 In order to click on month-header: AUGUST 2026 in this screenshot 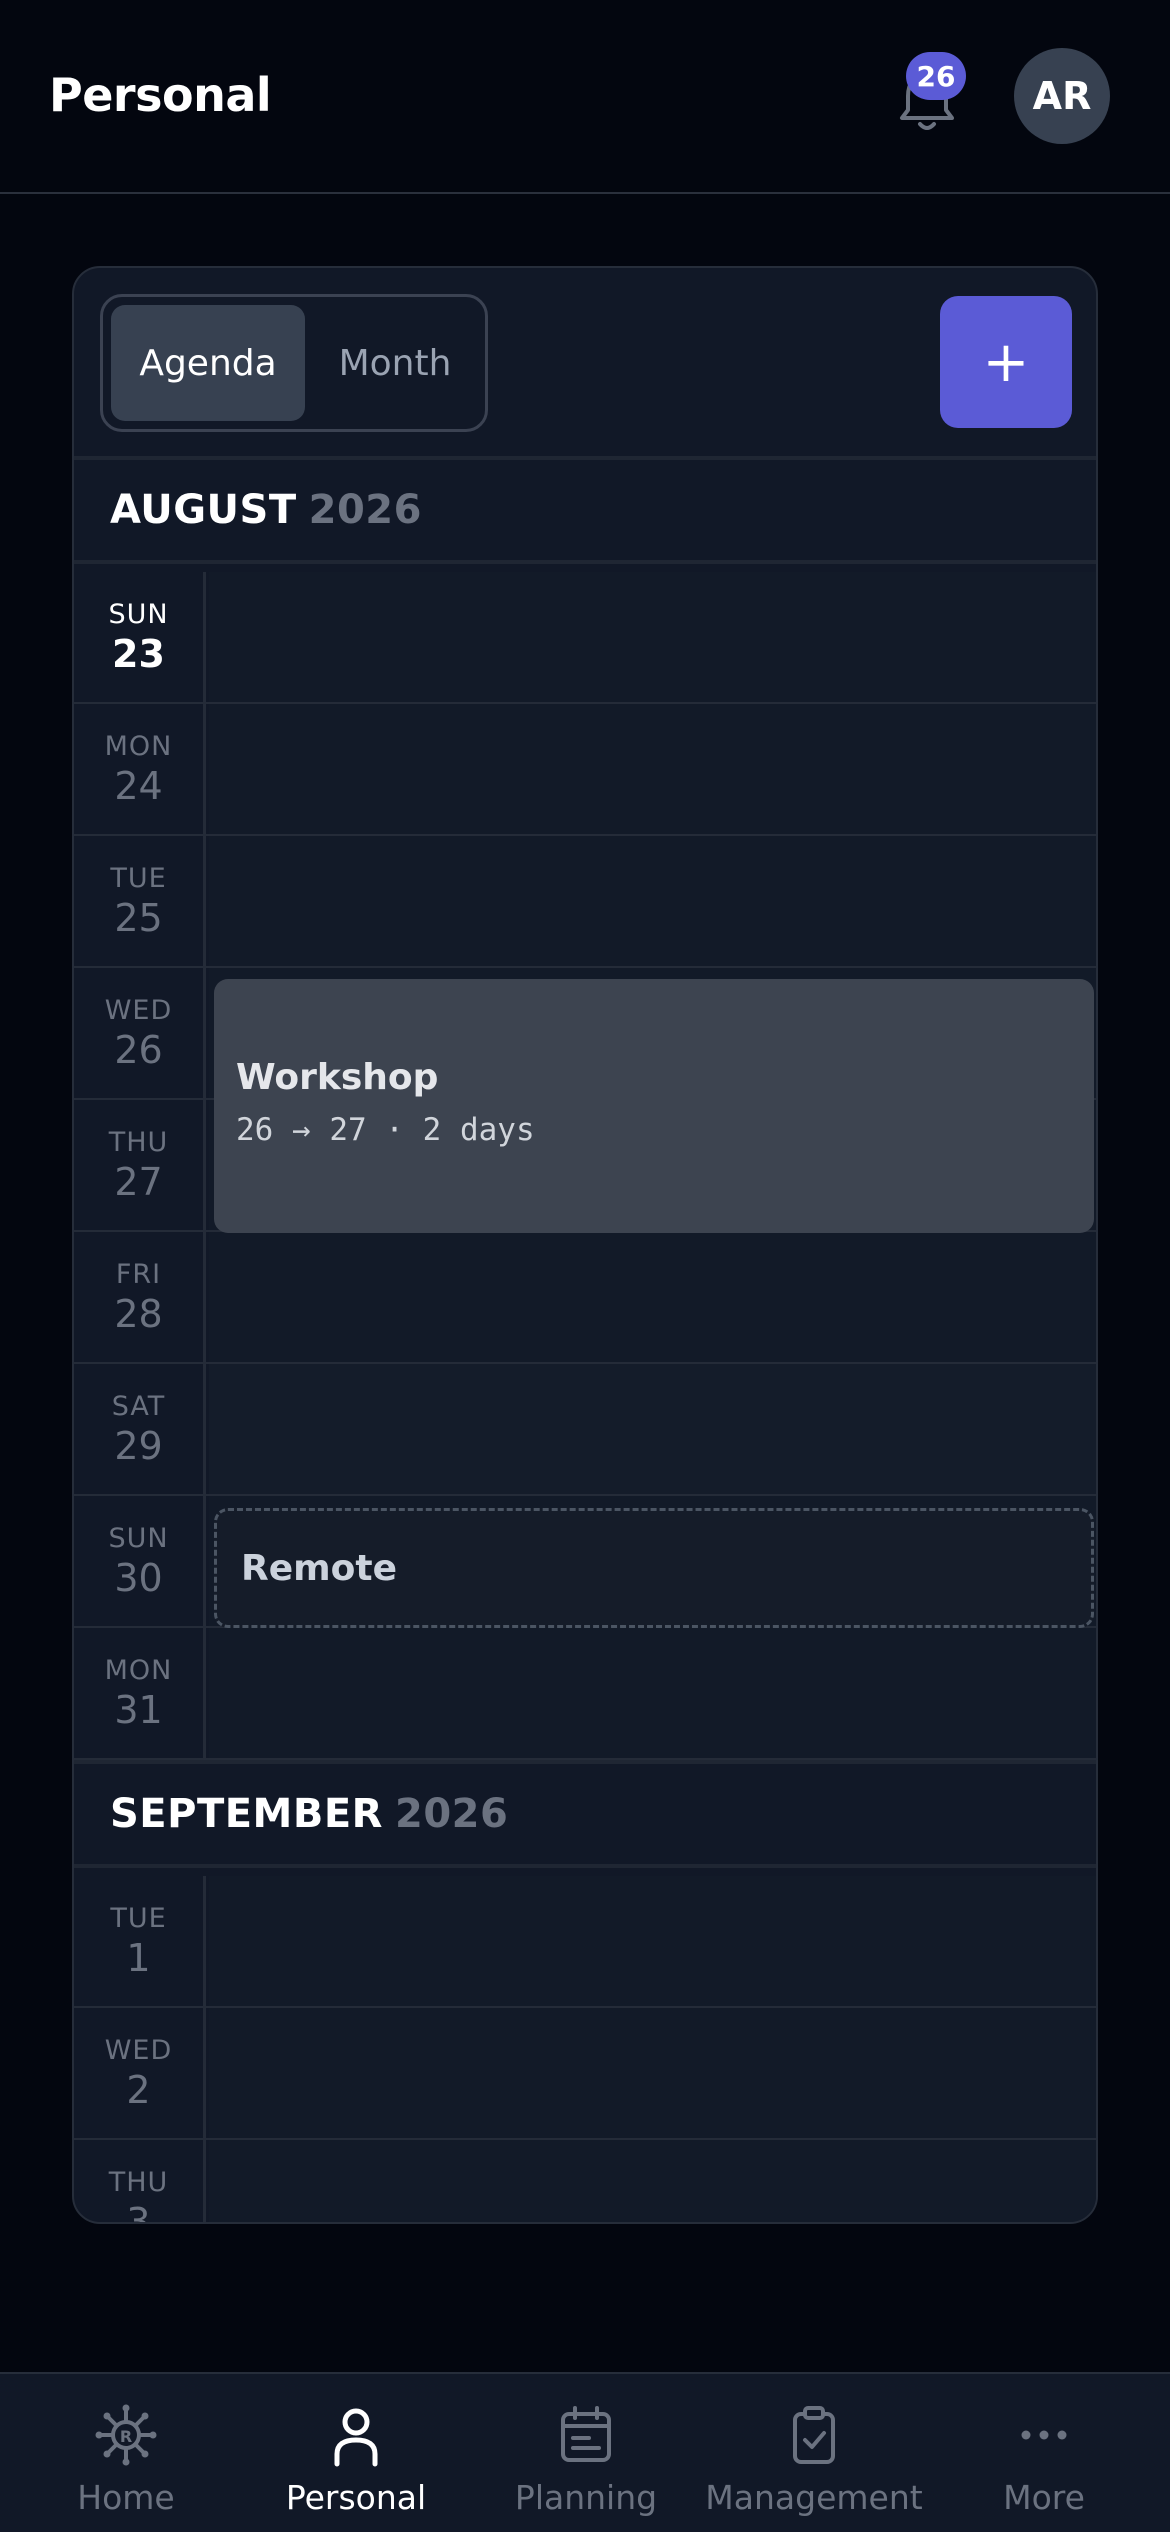, I will do `click(585, 510)`.